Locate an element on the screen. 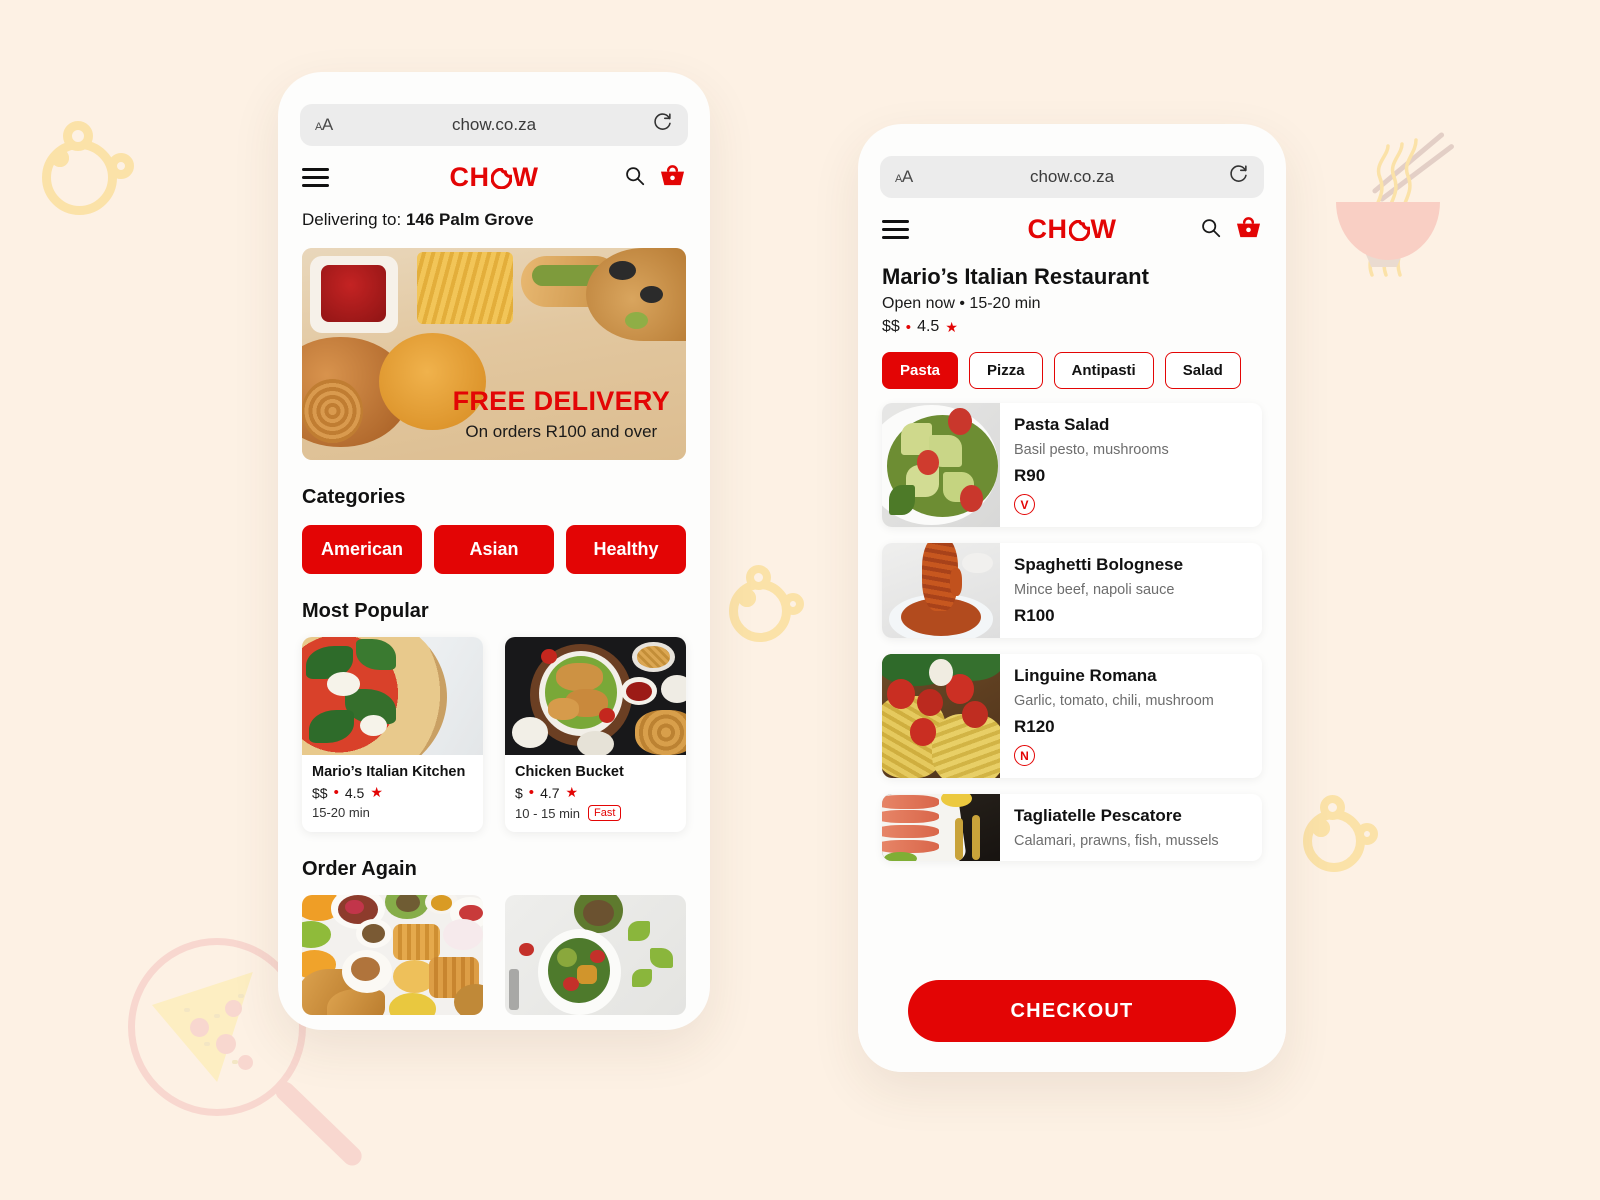 Image resolution: width=1600 pixels, height=1200 pixels. restaurant-rating-row: $$ • 4.5 ★ is located at coordinates (392, 792).